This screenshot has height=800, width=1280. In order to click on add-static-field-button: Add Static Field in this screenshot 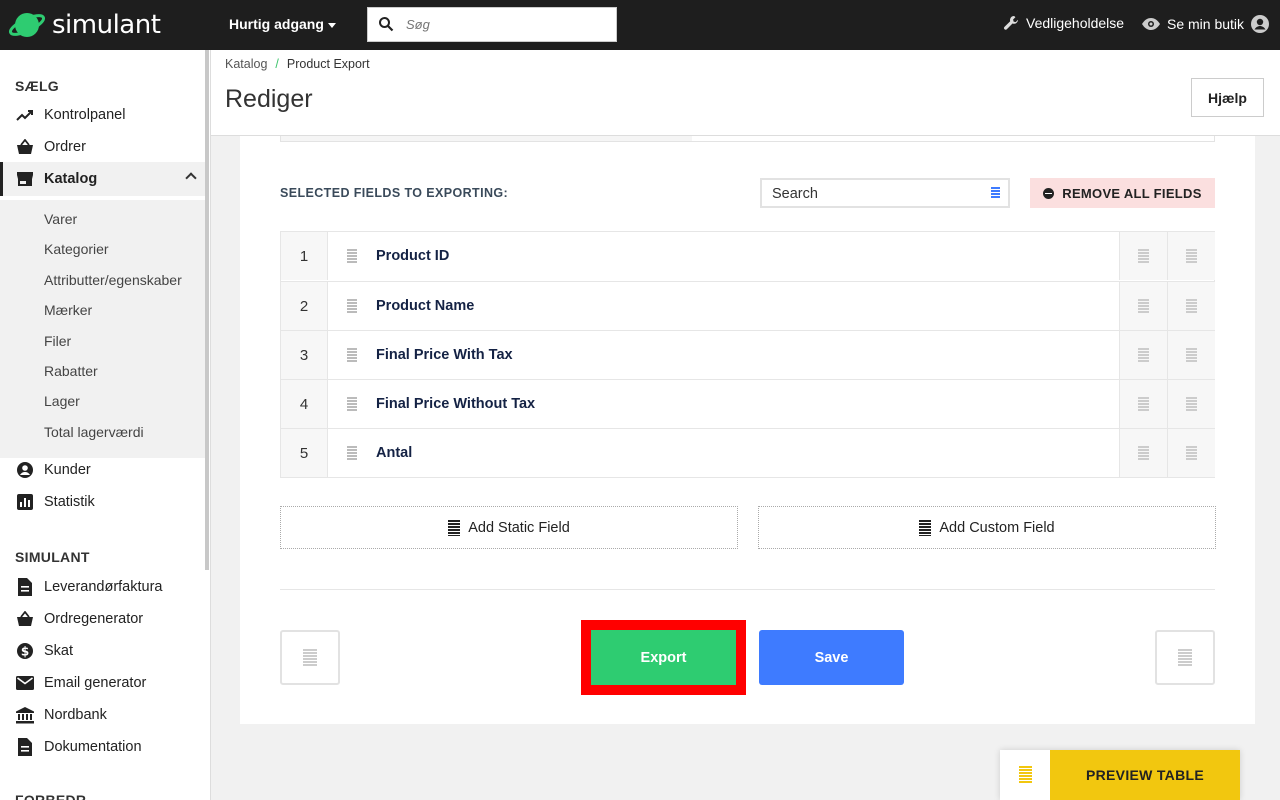, I will do `click(509, 527)`.